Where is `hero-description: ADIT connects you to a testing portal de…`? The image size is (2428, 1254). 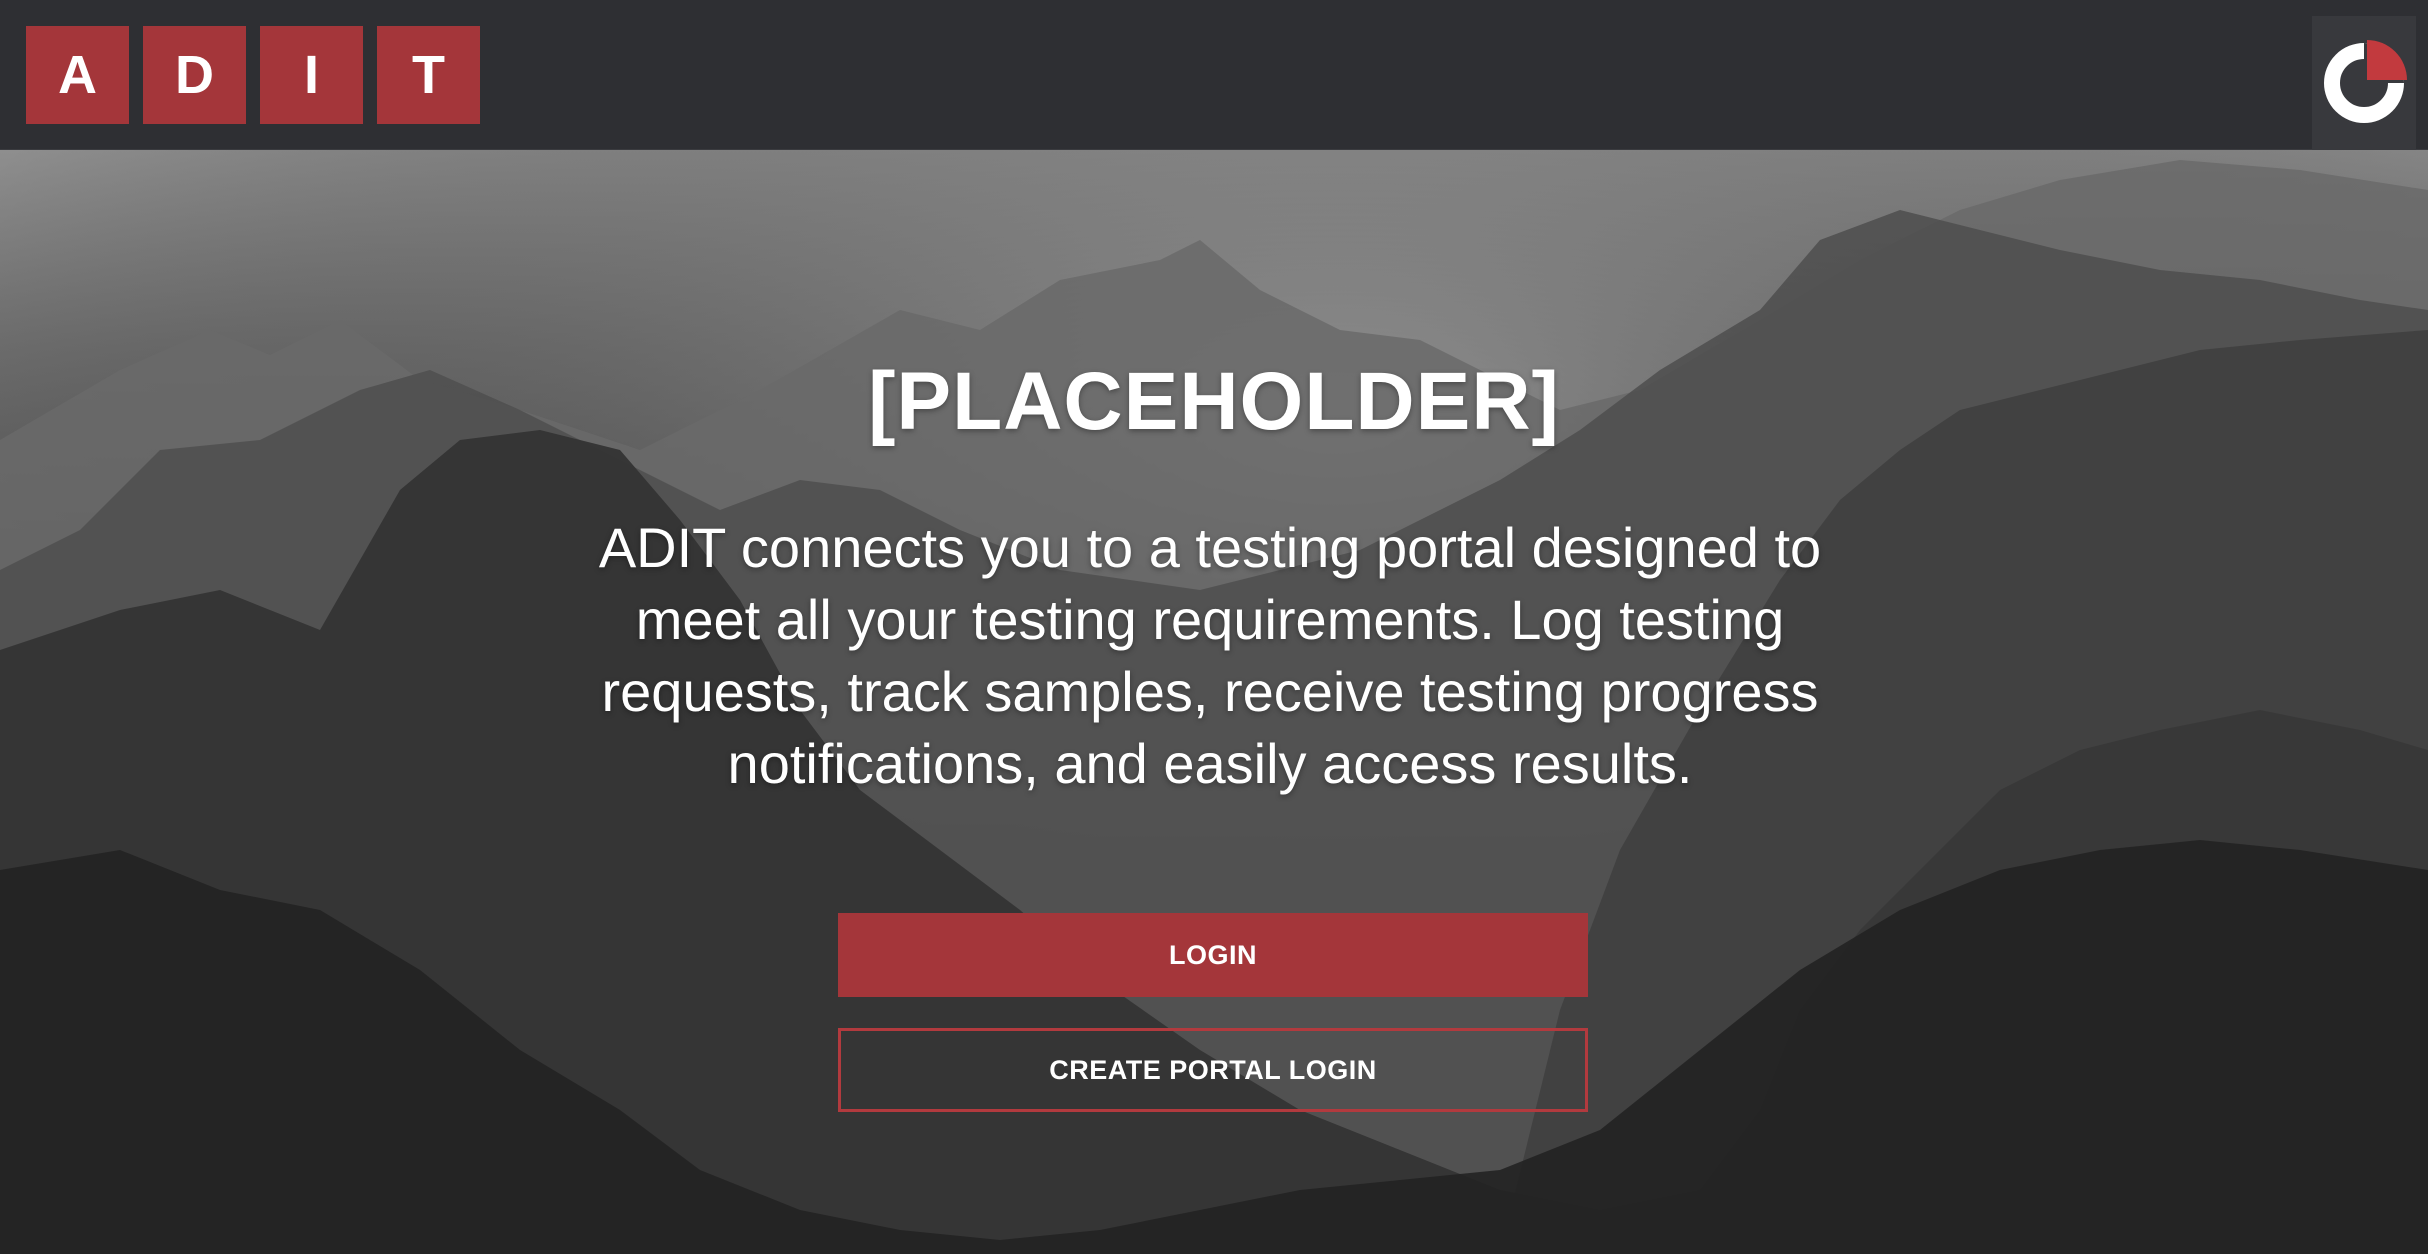
hero-description: ADIT connects you to a testing portal de… is located at coordinates (1210, 655).